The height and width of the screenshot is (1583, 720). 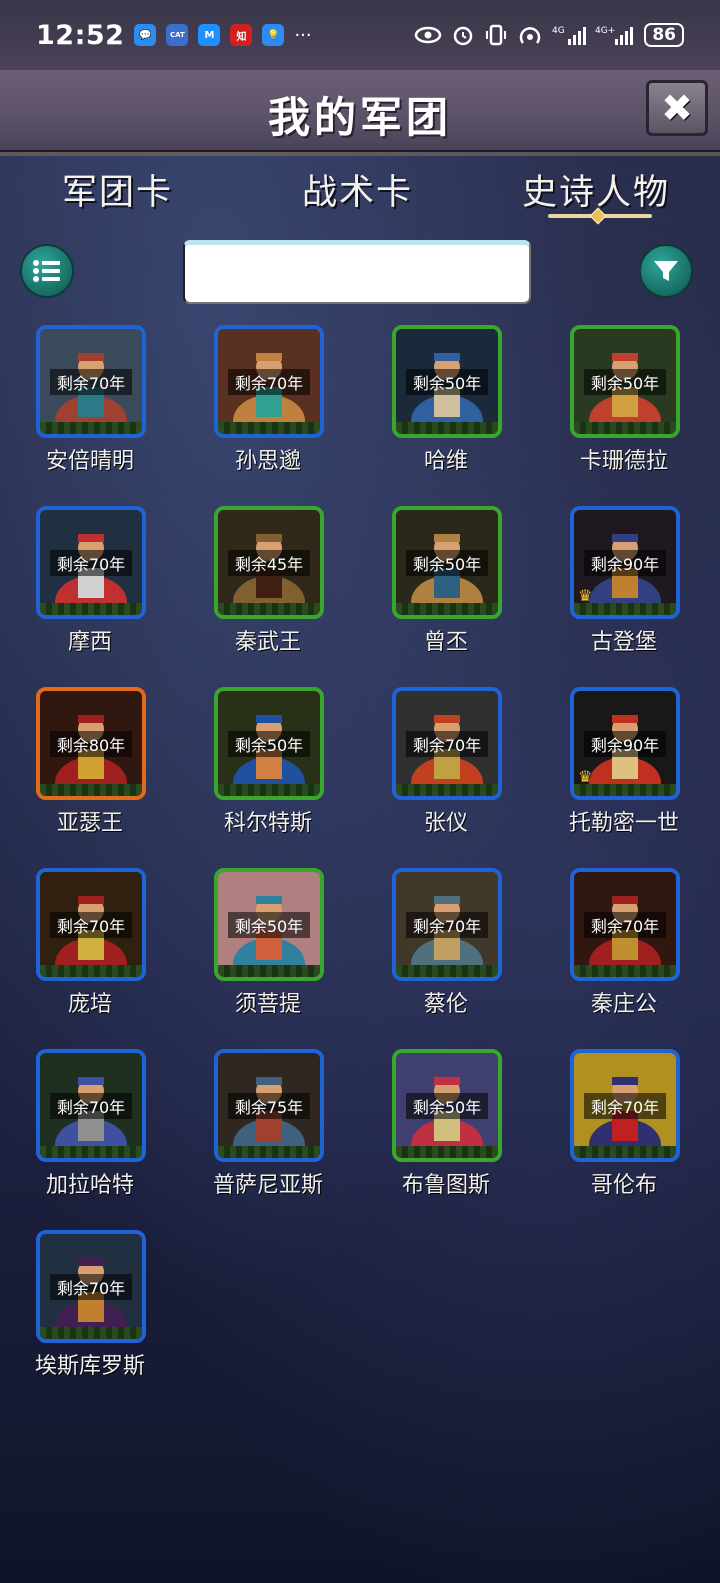 What do you see at coordinates (89, 1004) in the screenshot?
I see `hero-name: 庞培` at bounding box center [89, 1004].